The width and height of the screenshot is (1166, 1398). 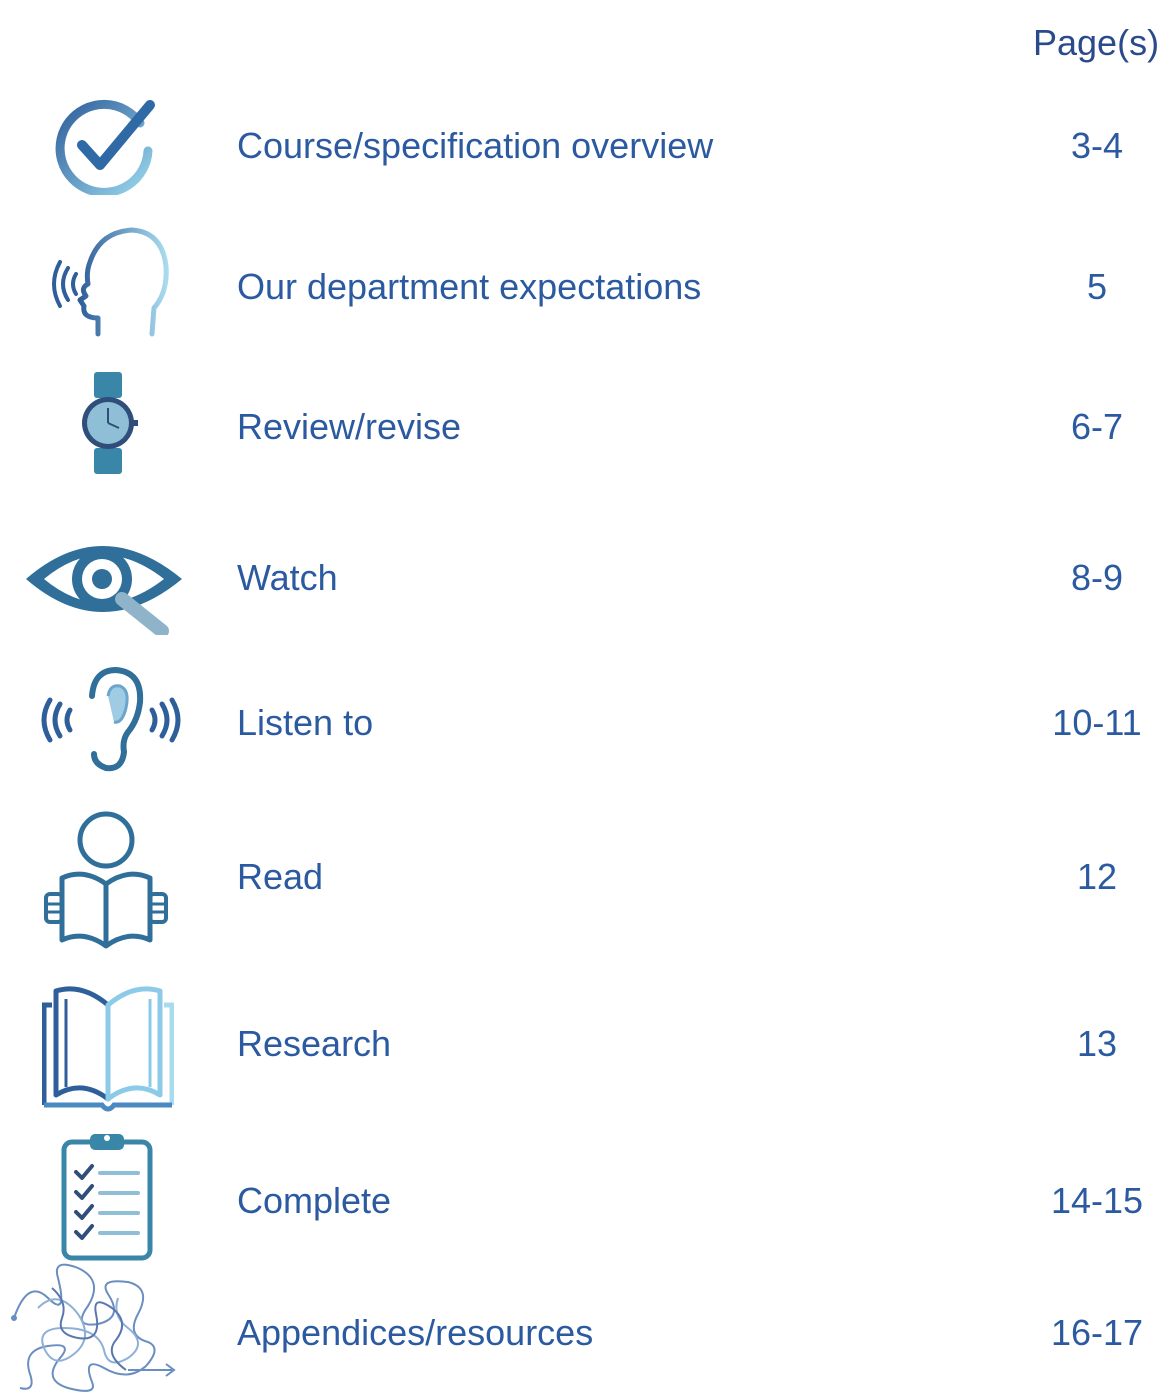 I want to click on toc-label: Listen to, so click(x=305, y=722).